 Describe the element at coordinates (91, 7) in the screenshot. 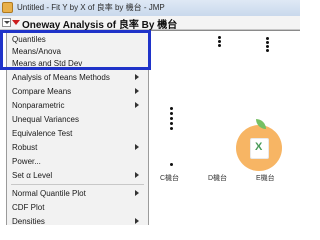

I see `window-title: Untitled - Fit Y by X of 良率 by 機台 - JMP` at that location.